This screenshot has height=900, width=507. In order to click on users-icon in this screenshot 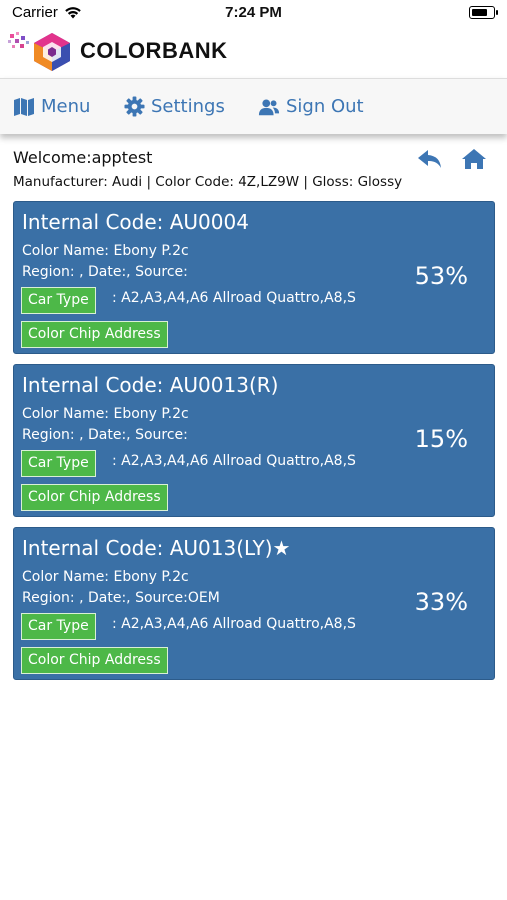, I will do `click(269, 106)`.